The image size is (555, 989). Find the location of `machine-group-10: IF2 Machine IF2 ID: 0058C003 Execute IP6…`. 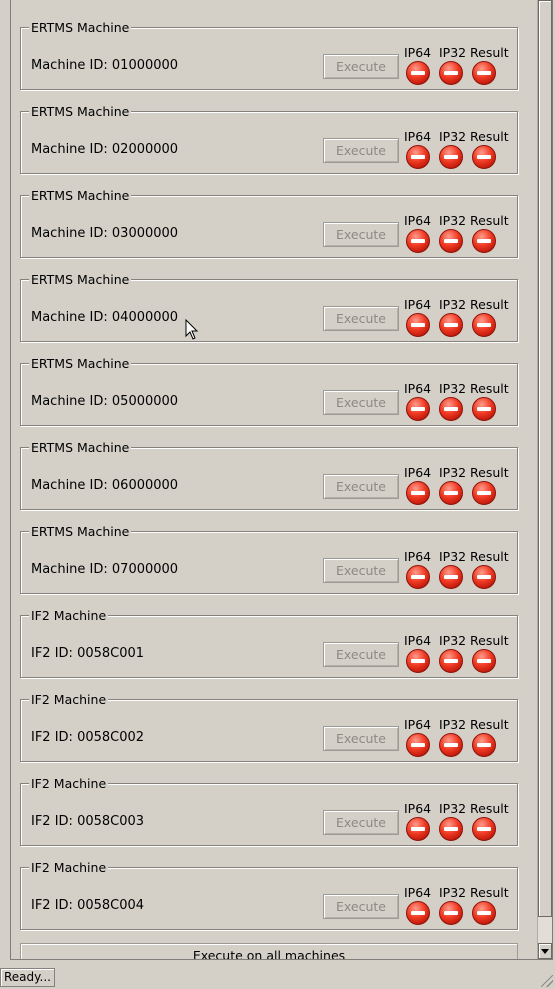

machine-group-10: IF2 Machine IF2 ID: 0058C003 Execute IP6… is located at coordinates (269, 811).